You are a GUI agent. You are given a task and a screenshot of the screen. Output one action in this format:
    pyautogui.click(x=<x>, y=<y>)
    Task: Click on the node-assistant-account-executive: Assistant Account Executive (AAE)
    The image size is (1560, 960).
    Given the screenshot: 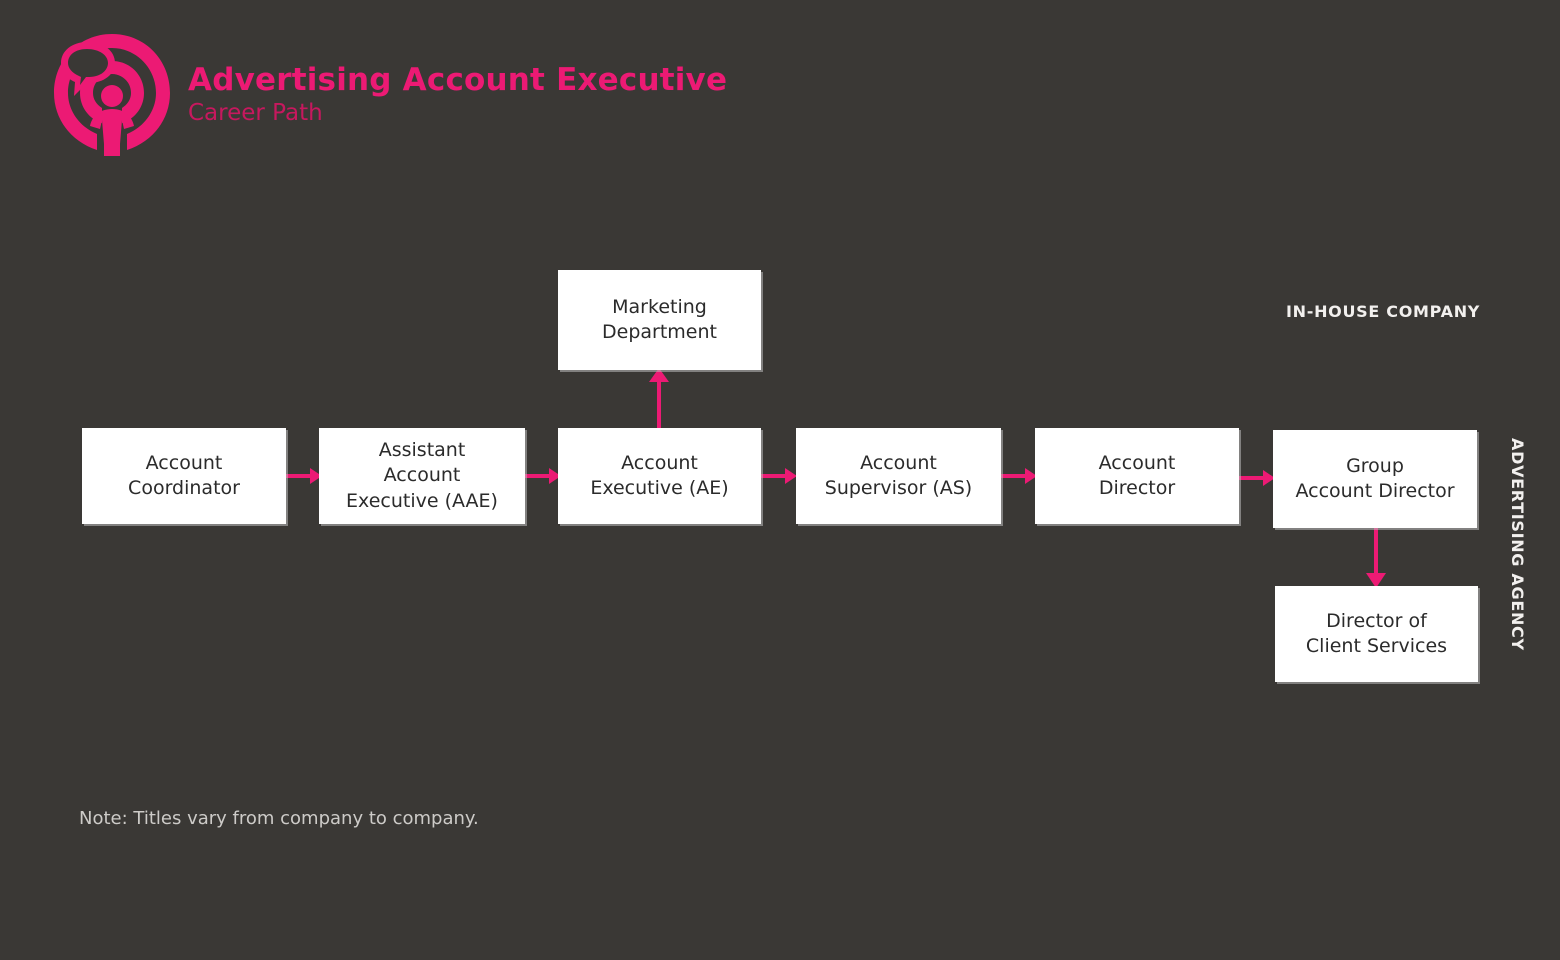 What is the action you would take?
    pyautogui.click(x=422, y=476)
    